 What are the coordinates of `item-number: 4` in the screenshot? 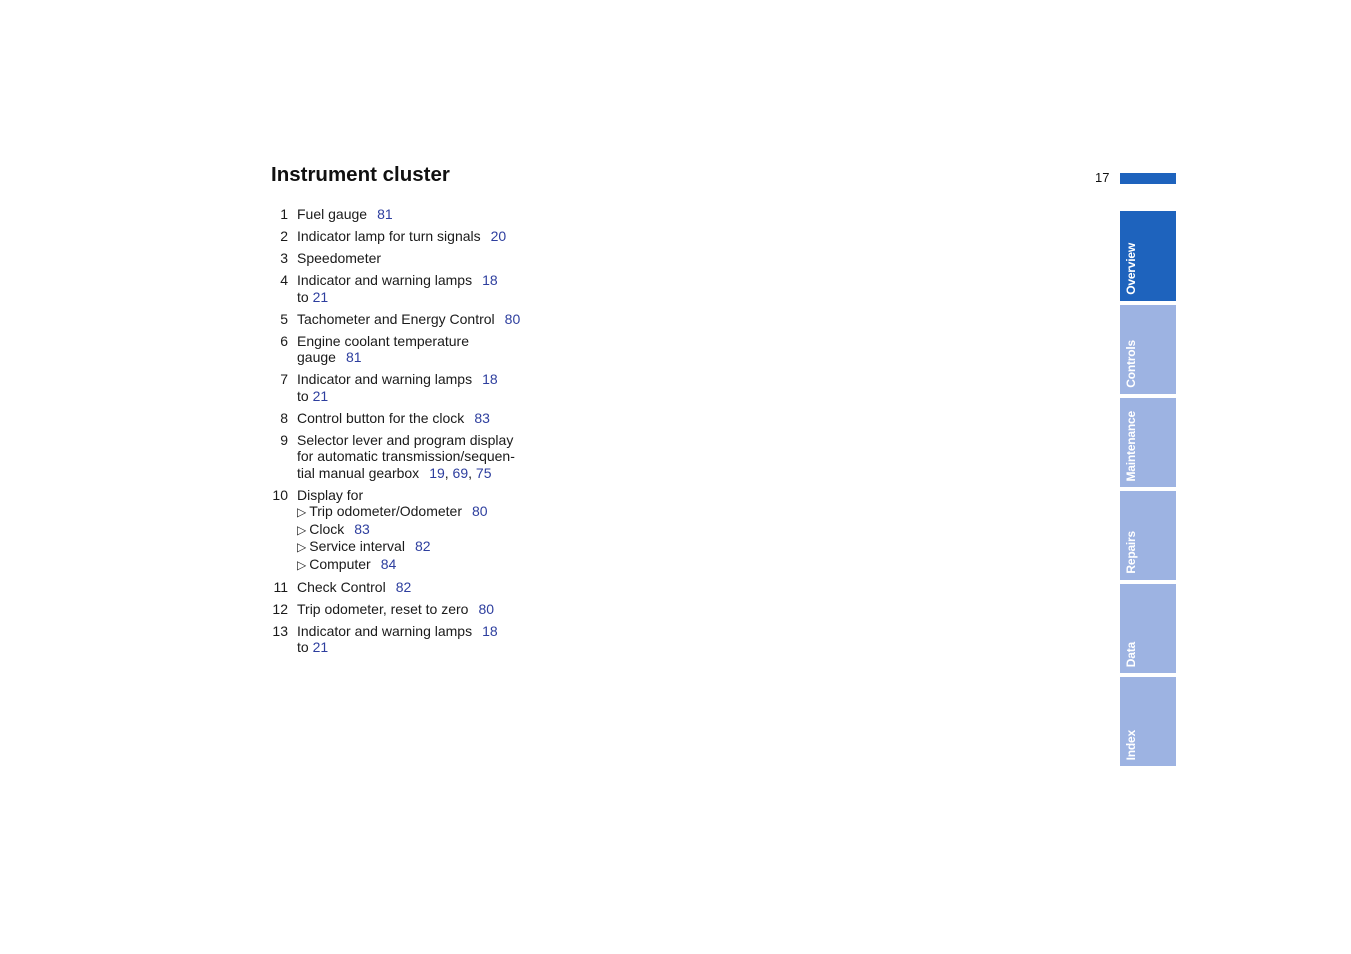 It's located at (284, 280).